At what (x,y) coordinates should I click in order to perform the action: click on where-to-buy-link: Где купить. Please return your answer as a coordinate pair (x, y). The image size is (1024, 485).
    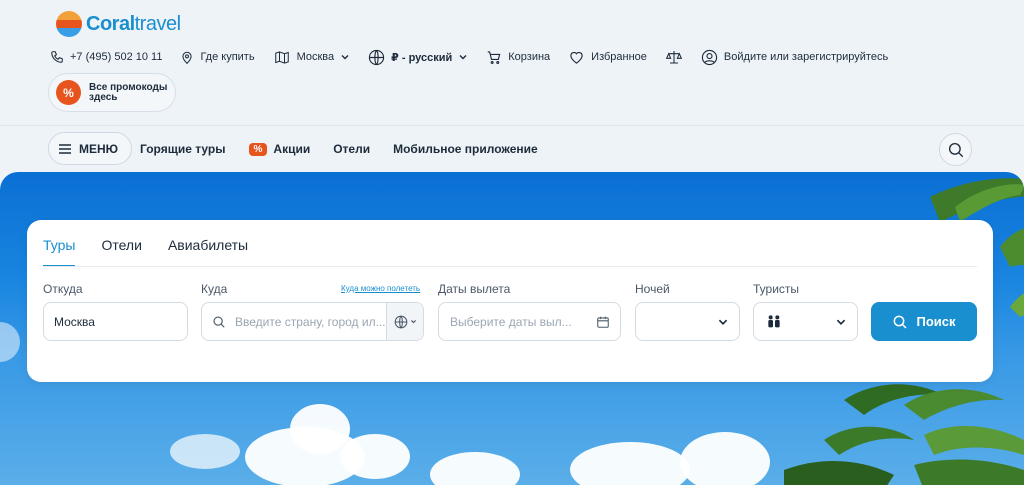
    Looking at the image, I should click on (217, 57).